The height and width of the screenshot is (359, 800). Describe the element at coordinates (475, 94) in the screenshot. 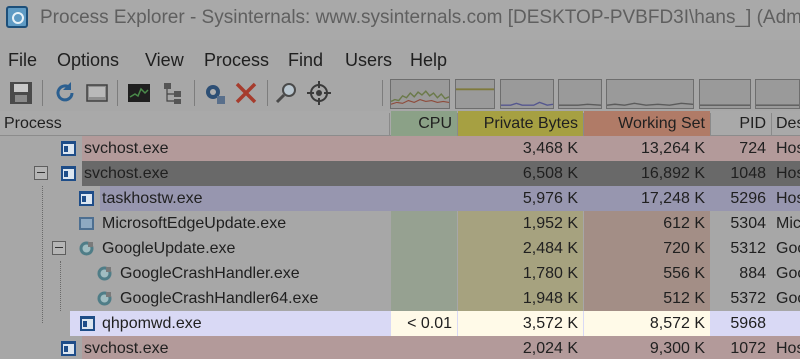

I see `commit-graph` at that location.